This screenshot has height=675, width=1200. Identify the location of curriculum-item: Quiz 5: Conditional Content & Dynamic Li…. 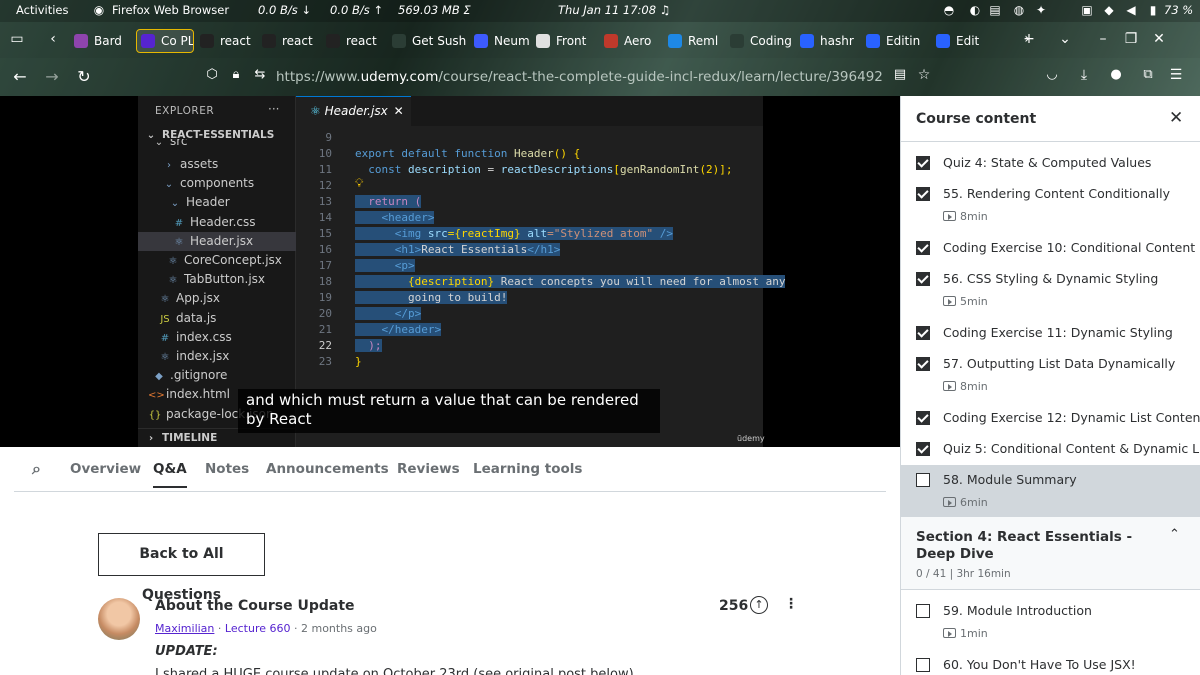
(1050, 449).